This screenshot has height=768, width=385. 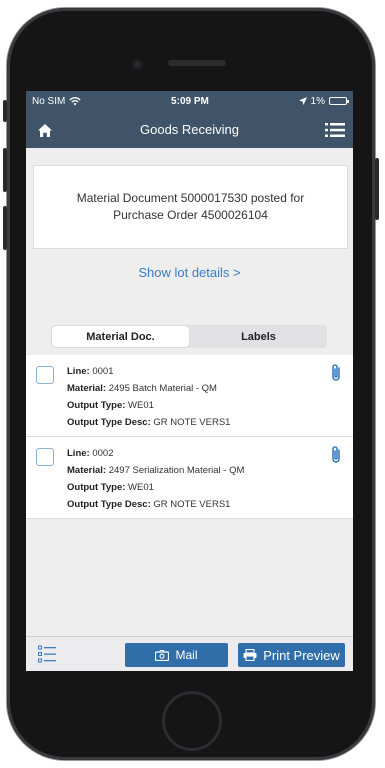 What do you see at coordinates (162, 655) in the screenshot?
I see `mail-icon` at bounding box center [162, 655].